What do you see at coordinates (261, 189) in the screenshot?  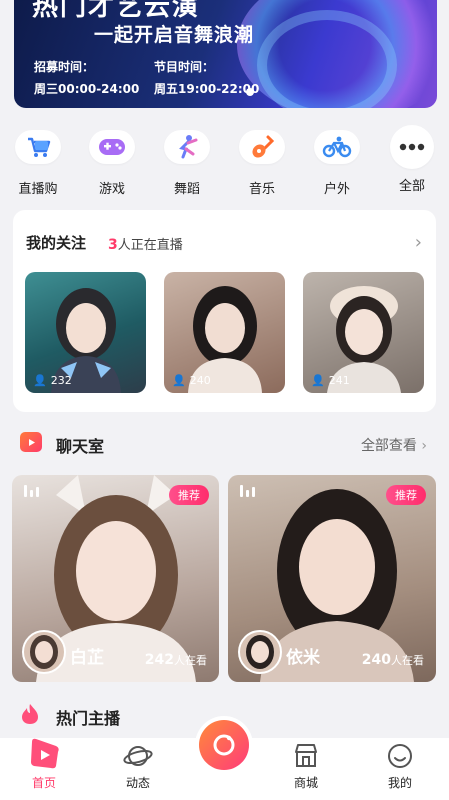 I see `category-label: 音乐` at bounding box center [261, 189].